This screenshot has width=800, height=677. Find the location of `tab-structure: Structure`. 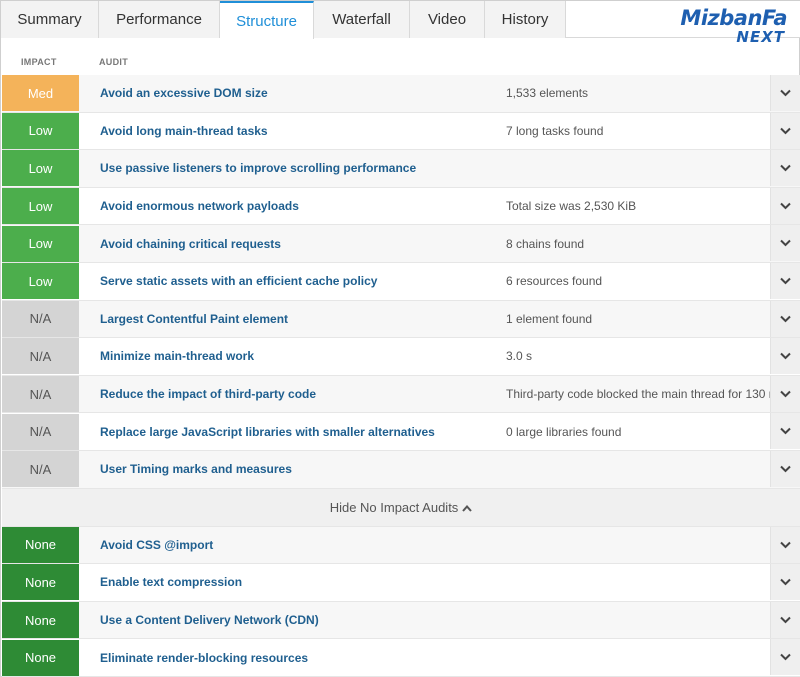

tab-structure: Structure is located at coordinates (267, 20).